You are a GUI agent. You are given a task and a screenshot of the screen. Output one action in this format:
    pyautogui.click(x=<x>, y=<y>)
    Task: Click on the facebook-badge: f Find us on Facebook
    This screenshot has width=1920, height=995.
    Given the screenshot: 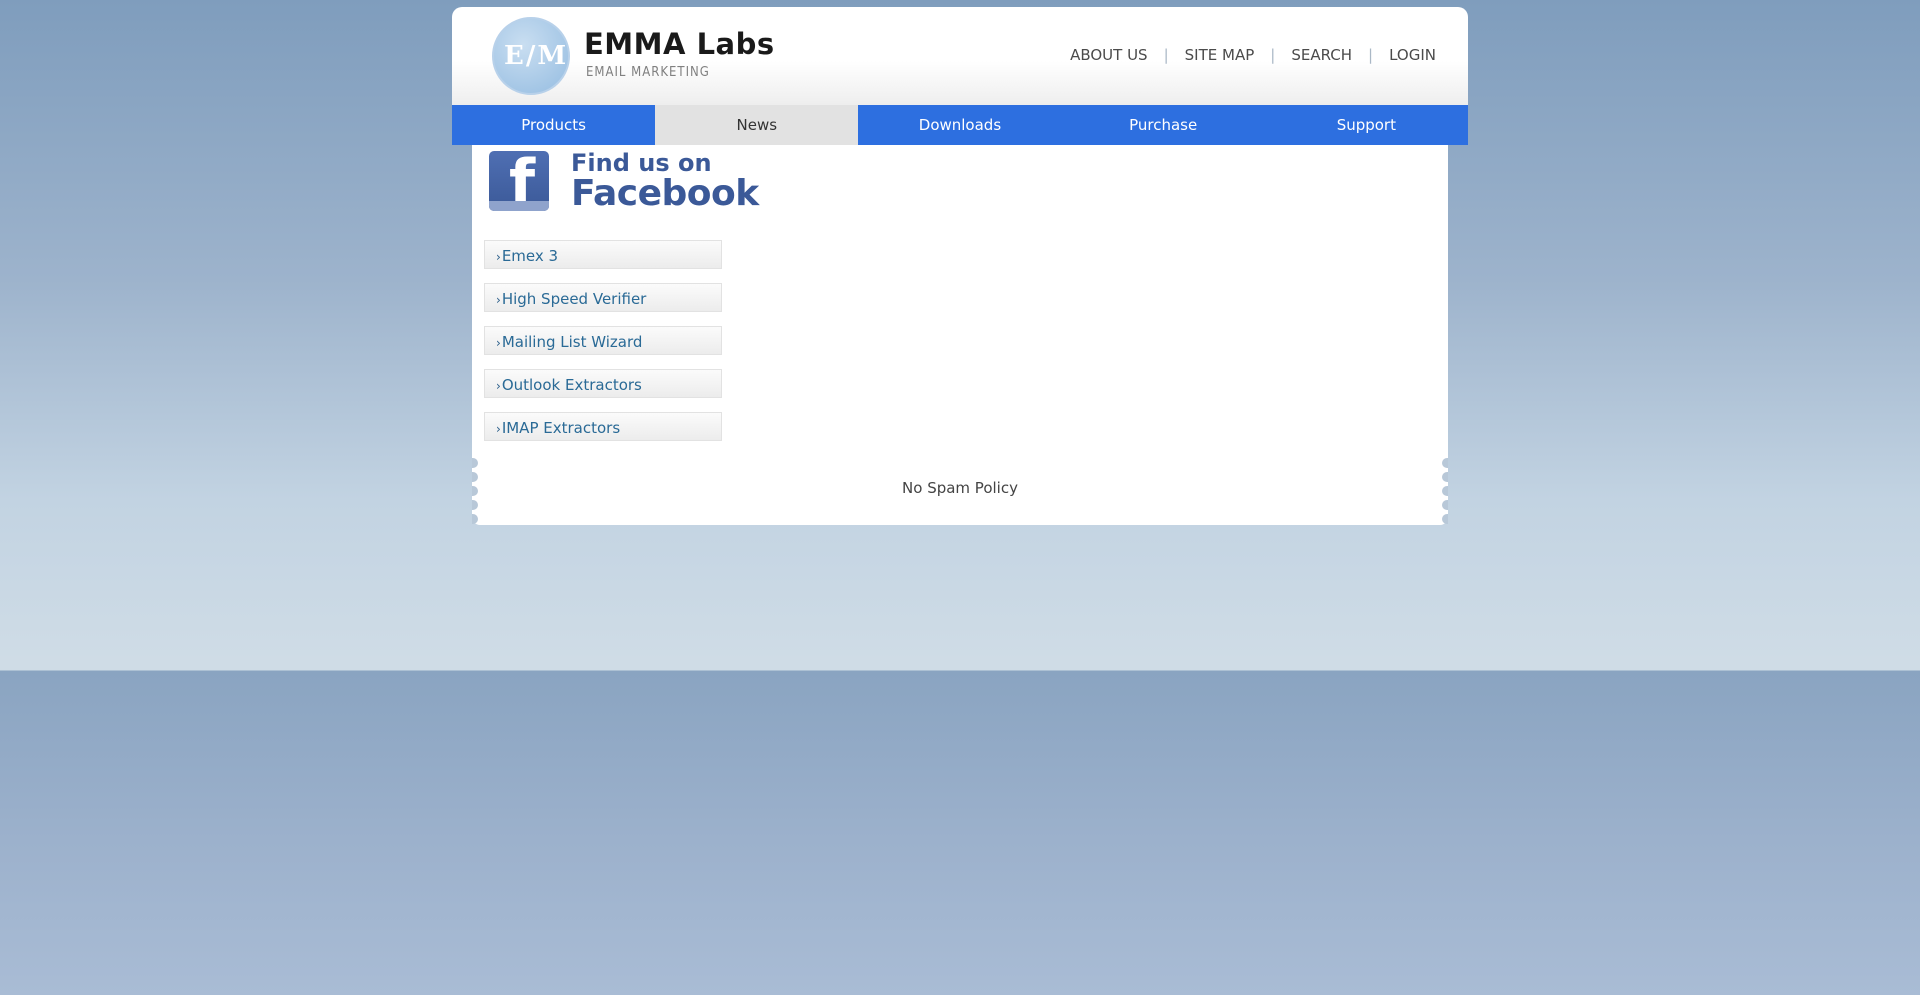 What is the action you would take?
    pyautogui.click(x=624, y=182)
    